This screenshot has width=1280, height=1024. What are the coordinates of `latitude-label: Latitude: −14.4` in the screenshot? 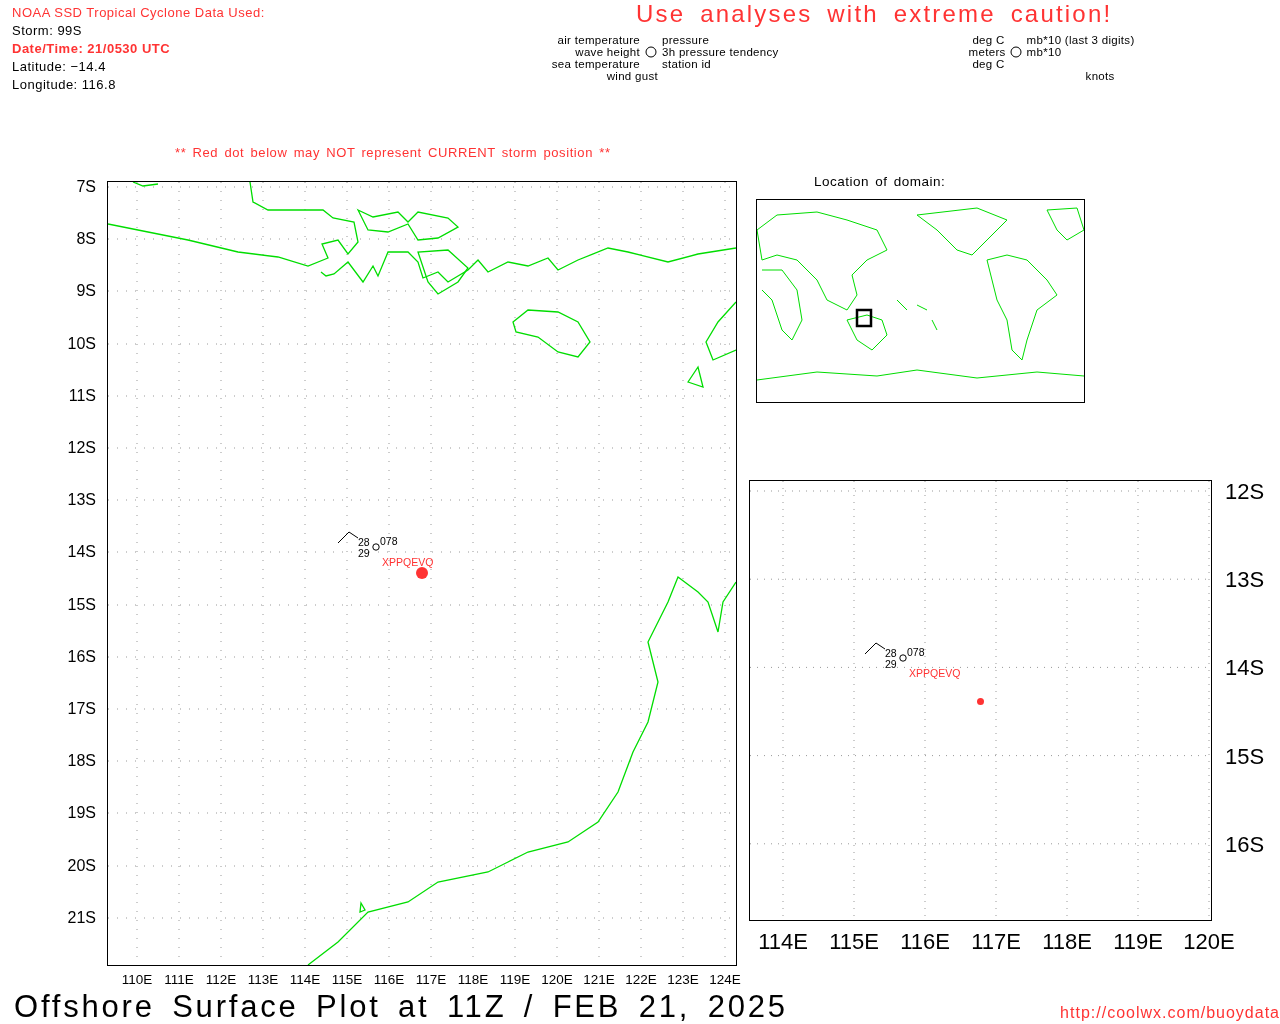 It's located at (59, 67).